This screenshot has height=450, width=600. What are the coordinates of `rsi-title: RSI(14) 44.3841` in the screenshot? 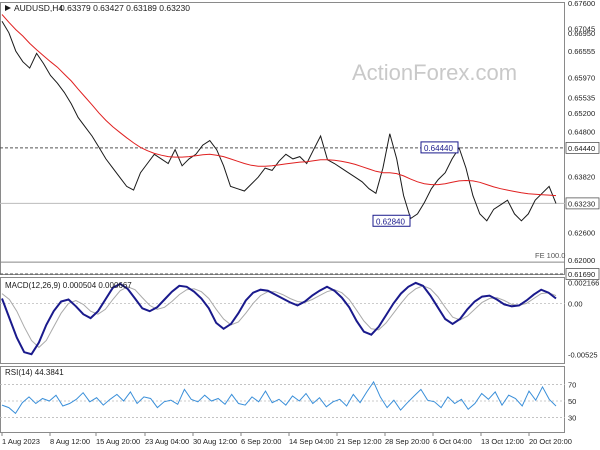 It's located at (34, 372).